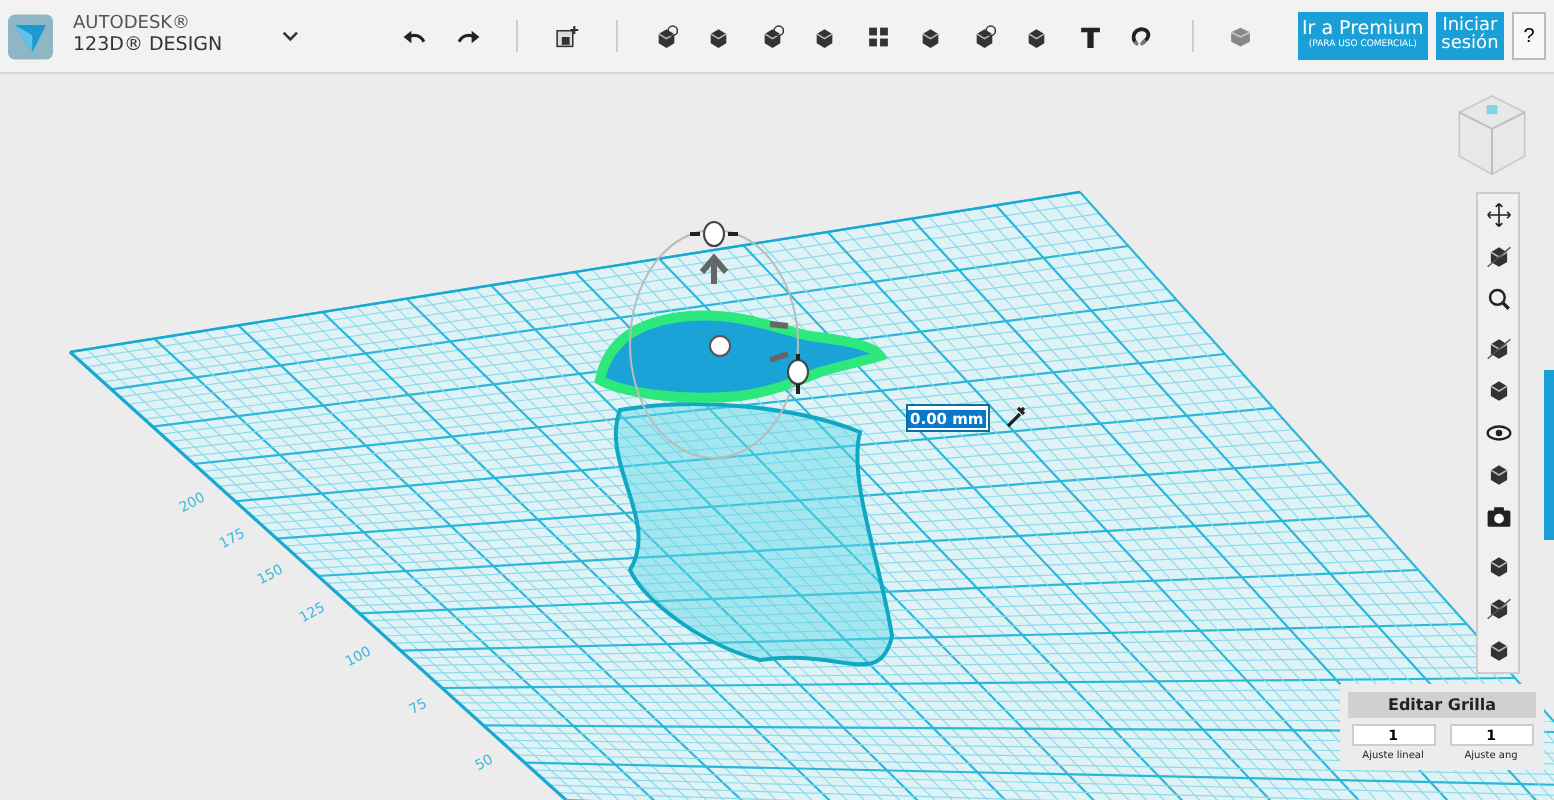 Image resolution: width=1554 pixels, height=800 pixels. I want to click on grid-panel-title: Editar Grilla, so click(1442, 705).